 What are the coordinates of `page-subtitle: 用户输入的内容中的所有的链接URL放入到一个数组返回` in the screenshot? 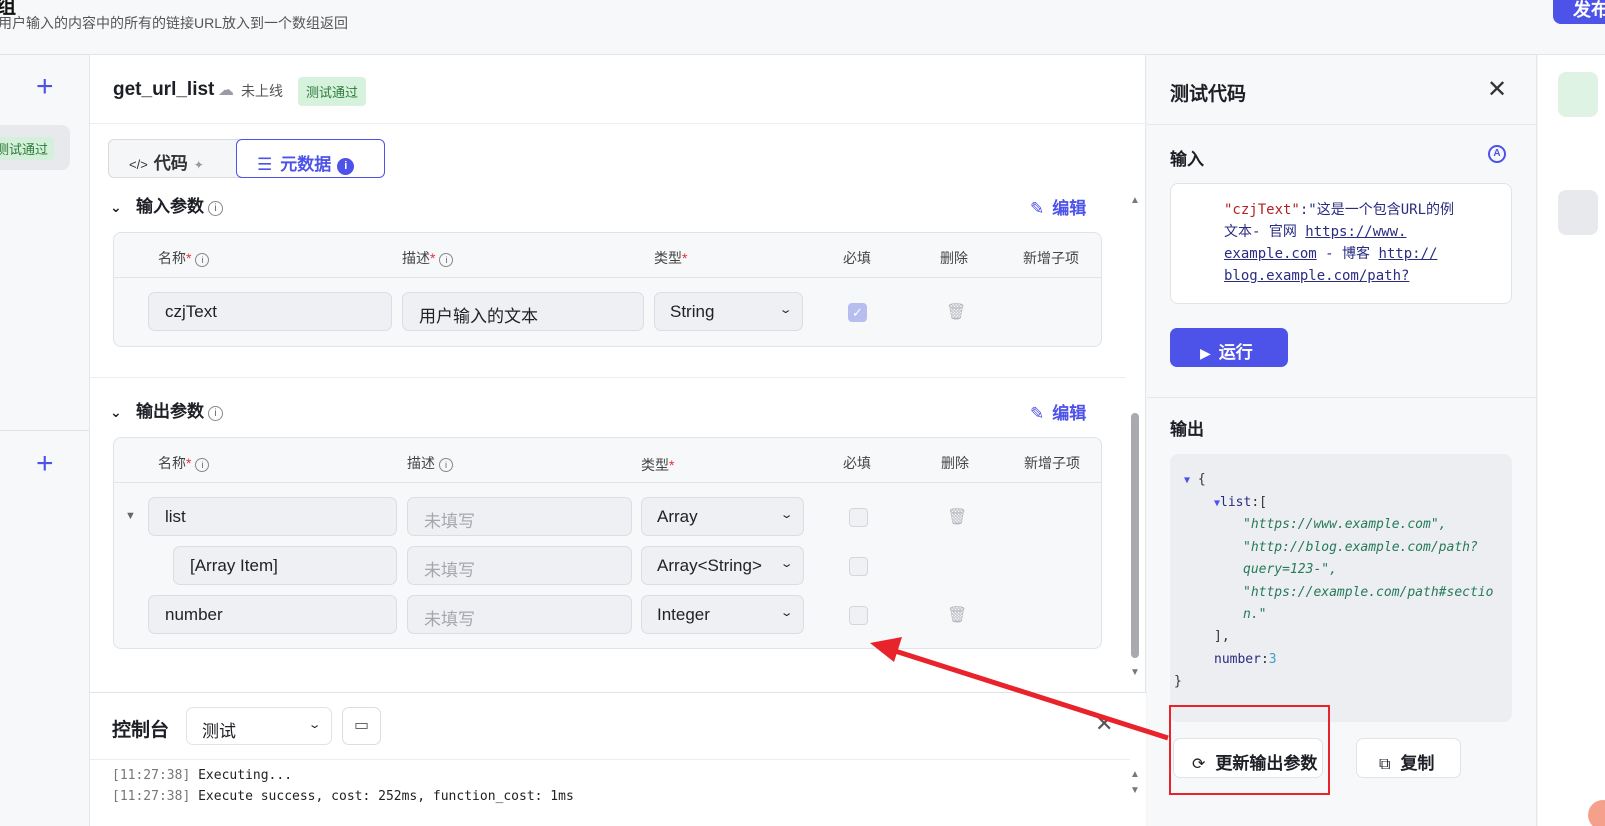 It's located at (174, 23).